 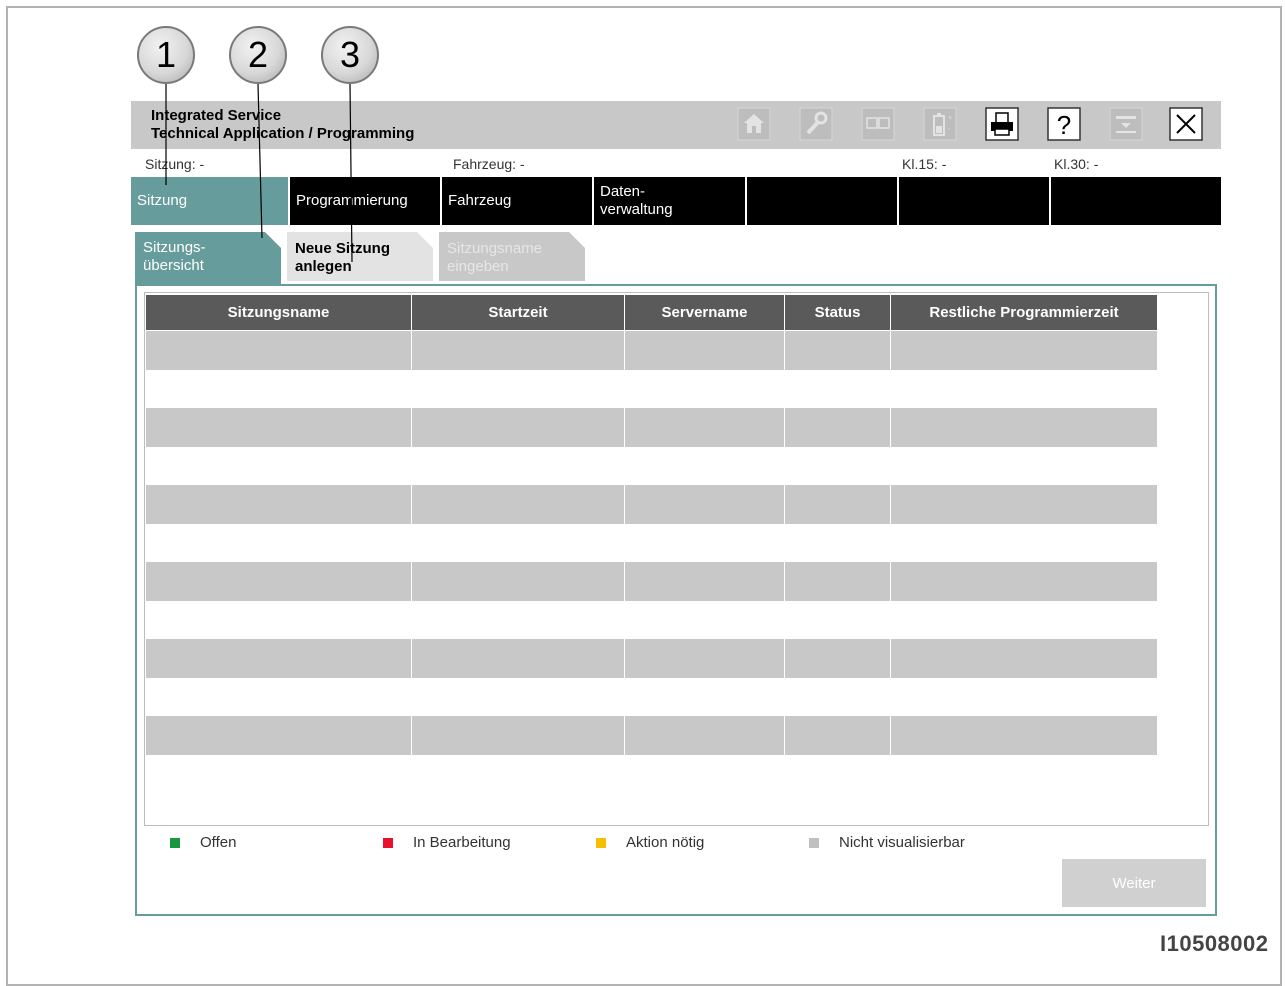 What do you see at coordinates (1214, 943) in the screenshot?
I see `image-reference-id: I10508002` at bounding box center [1214, 943].